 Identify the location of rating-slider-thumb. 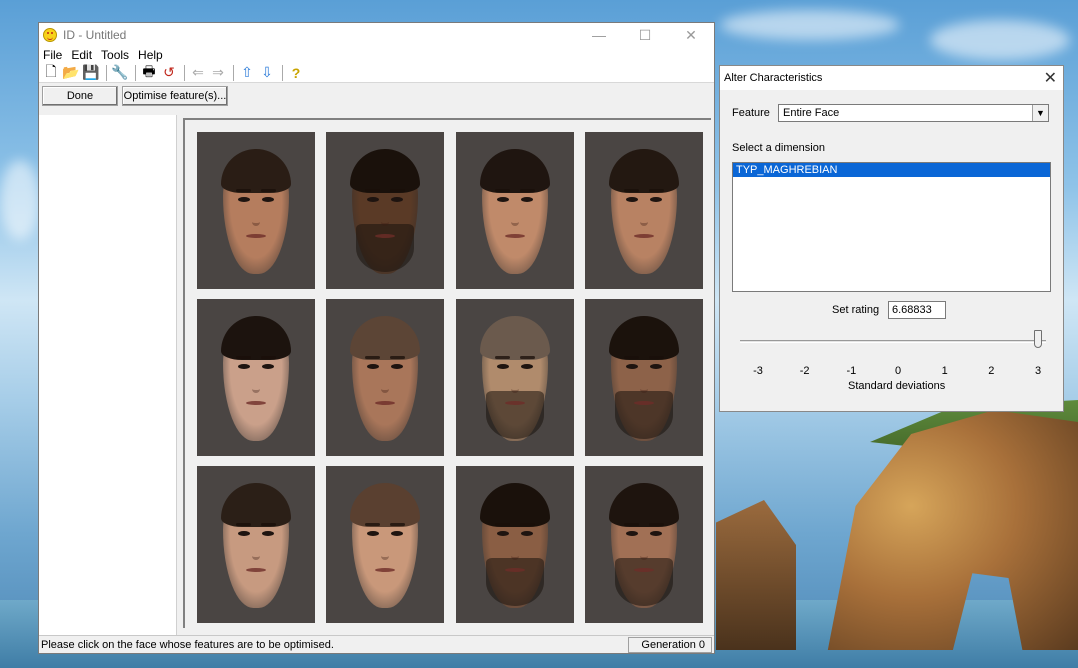
(1038, 339).